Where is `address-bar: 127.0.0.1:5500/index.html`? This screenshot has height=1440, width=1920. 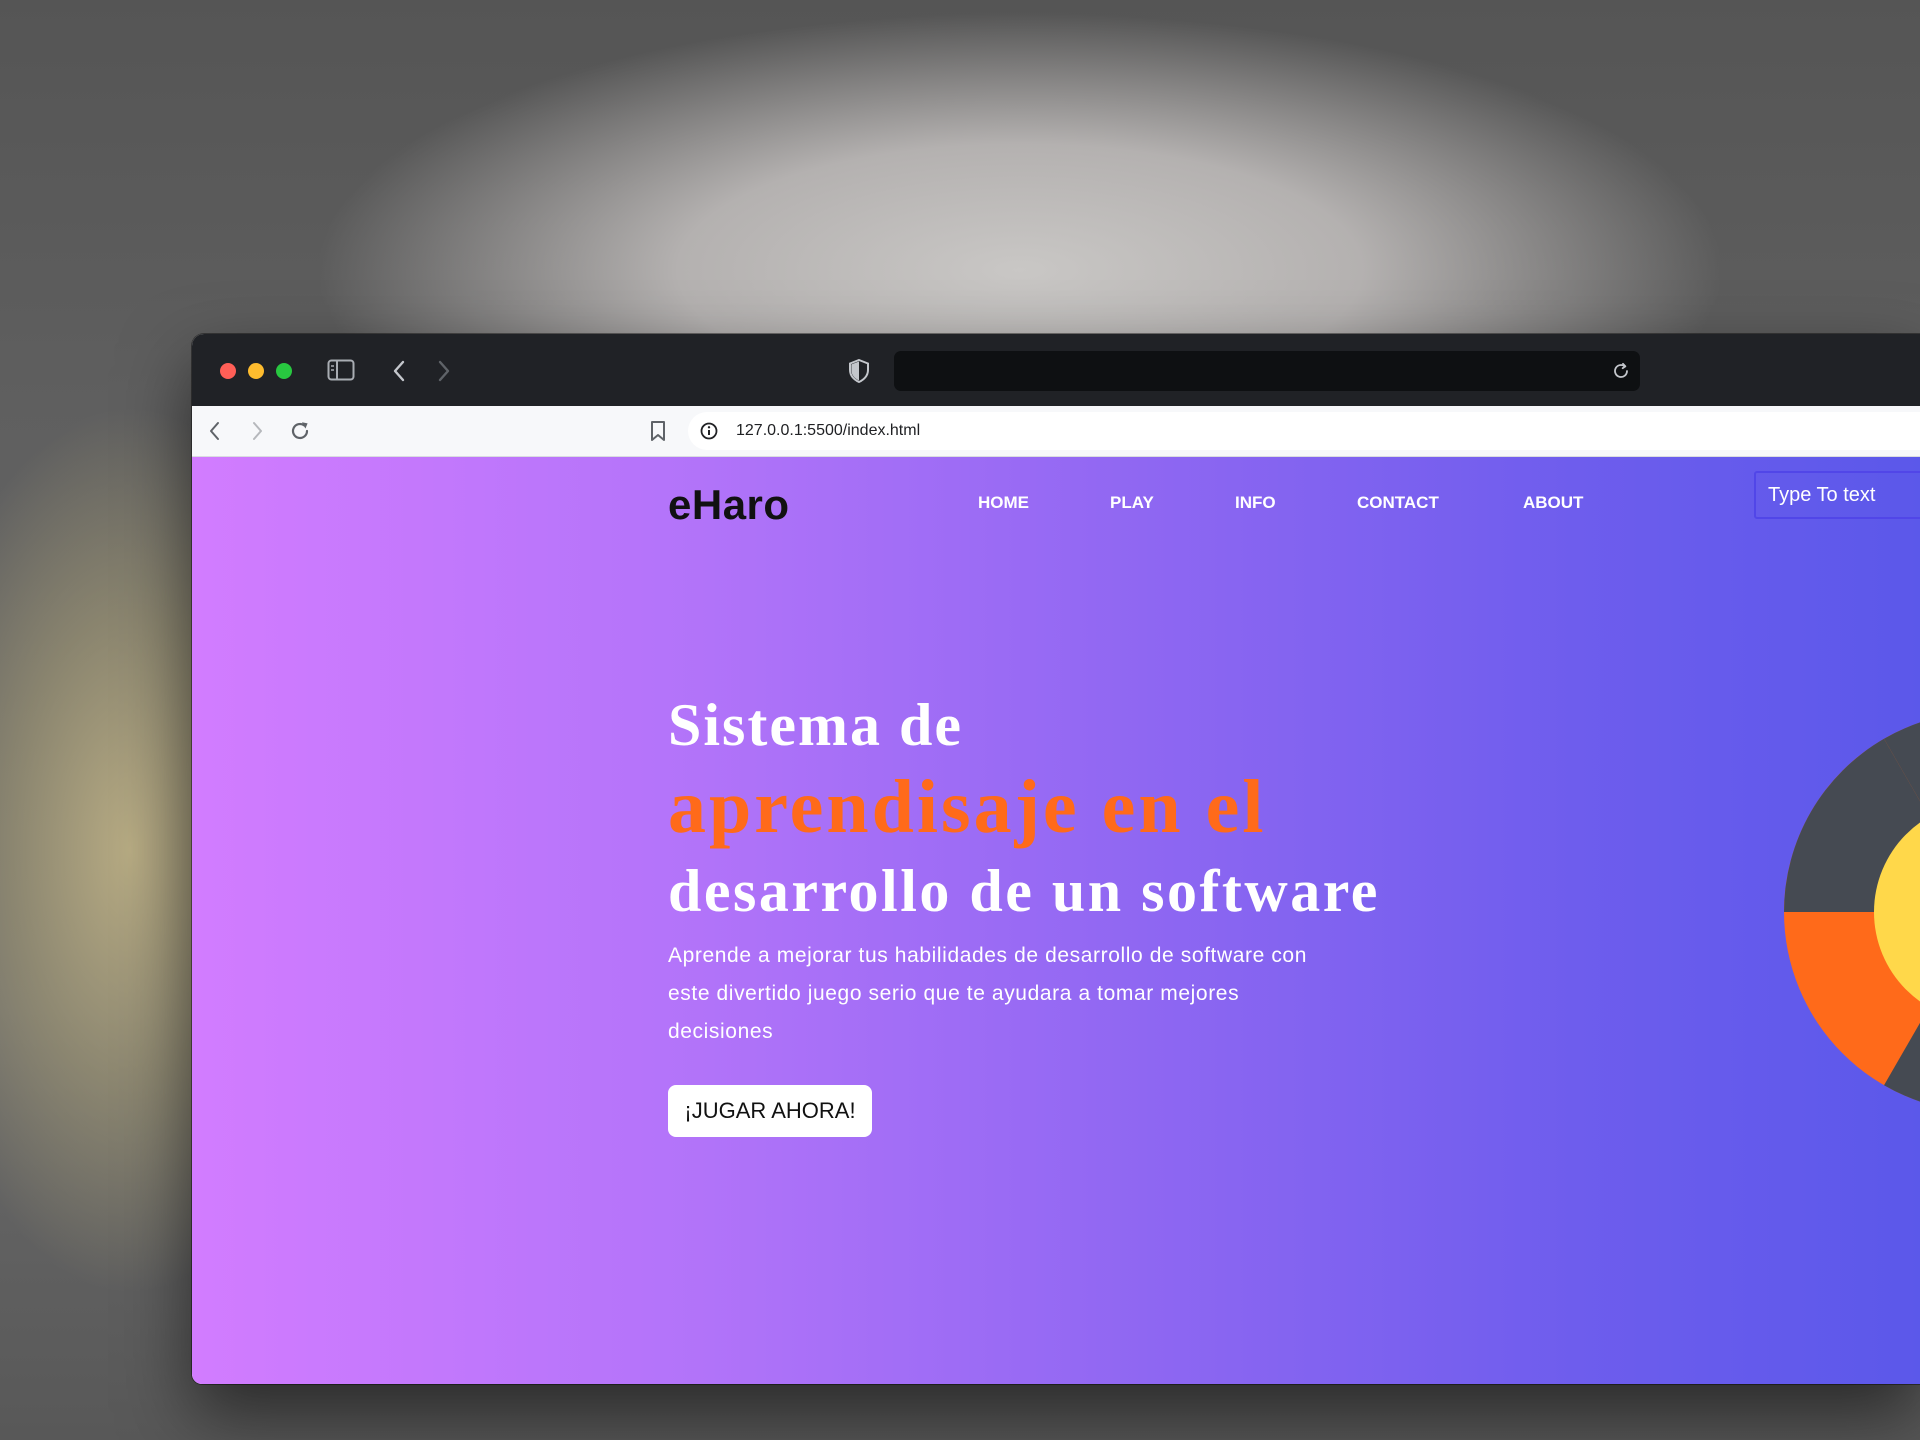 address-bar: 127.0.0.1:5500/index.html is located at coordinates (1304, 431).